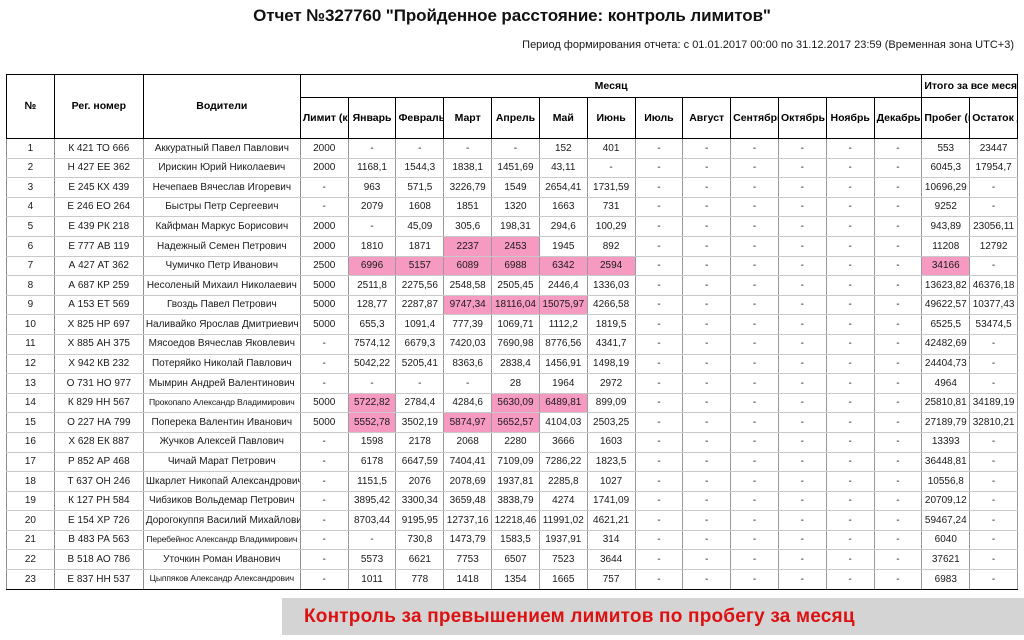 Image resolution: width=1024 pixels, height=640 pixels. I want to click on cell-mileage-total: 10556,8, so click(946, 481).